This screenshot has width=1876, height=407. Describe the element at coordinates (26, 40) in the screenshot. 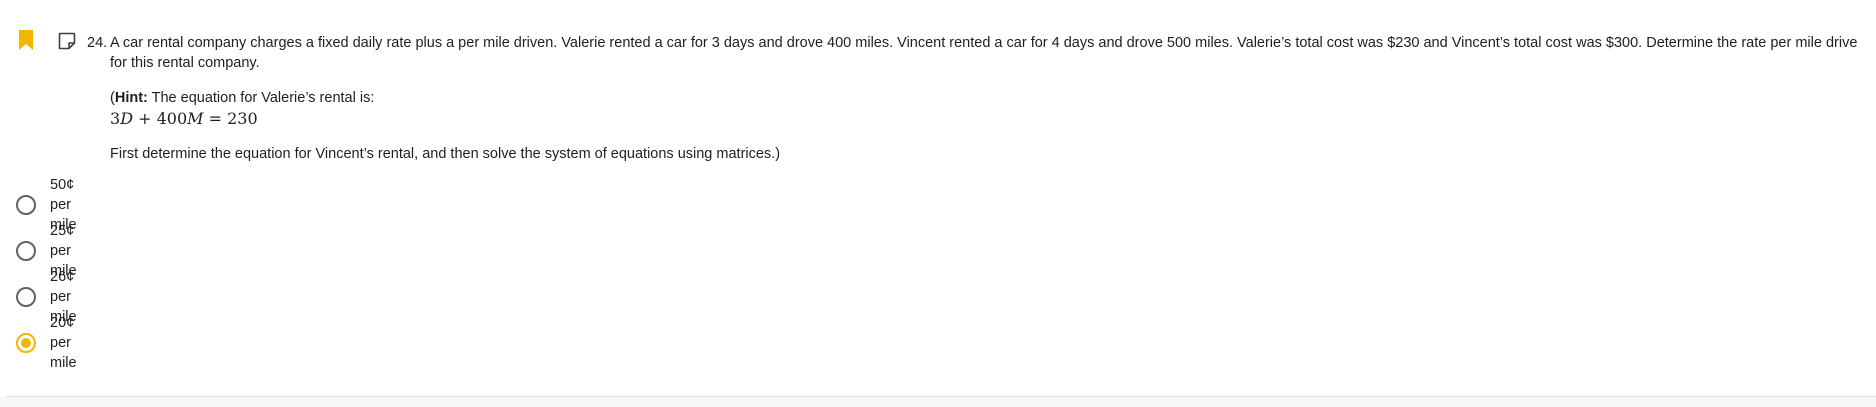

I see `bookmark-icon` at that location.